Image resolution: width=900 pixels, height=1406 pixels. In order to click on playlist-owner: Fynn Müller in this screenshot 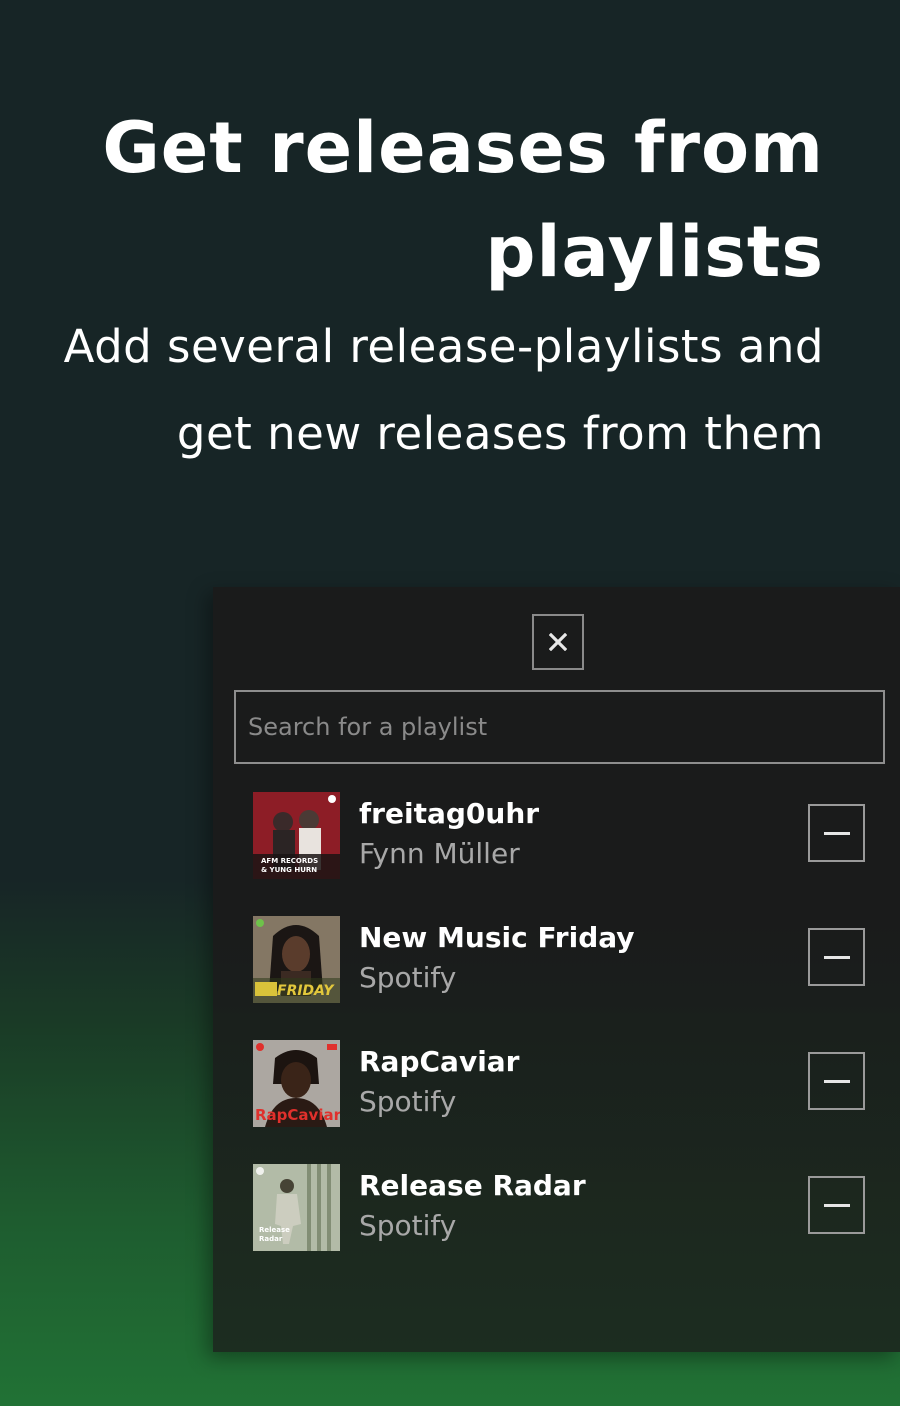, I will do `click(439, 853)`.